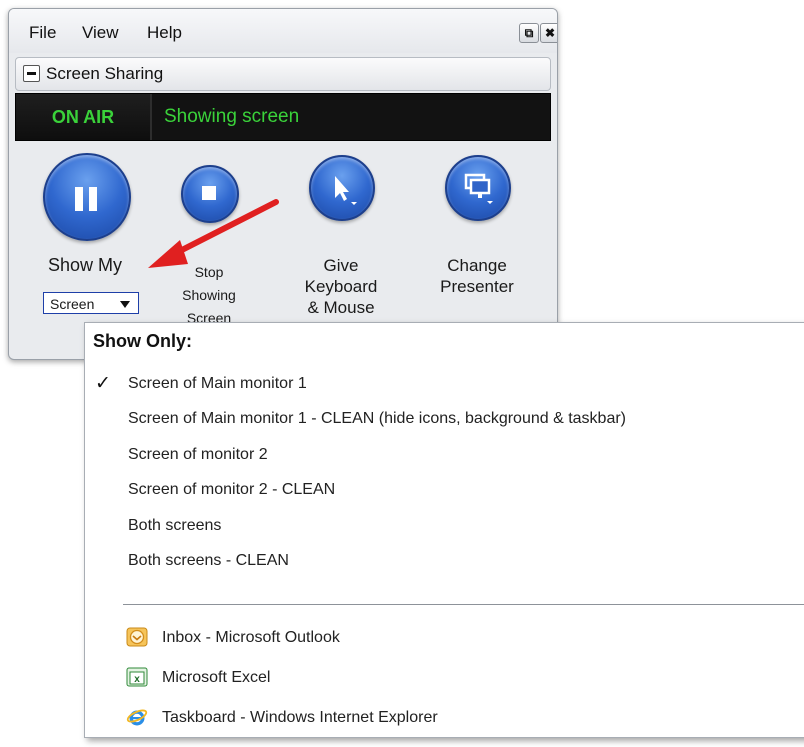 This screenshot has width=804, height=747. I want to click on restore-window-icon: ⧉, so click(529, 33).